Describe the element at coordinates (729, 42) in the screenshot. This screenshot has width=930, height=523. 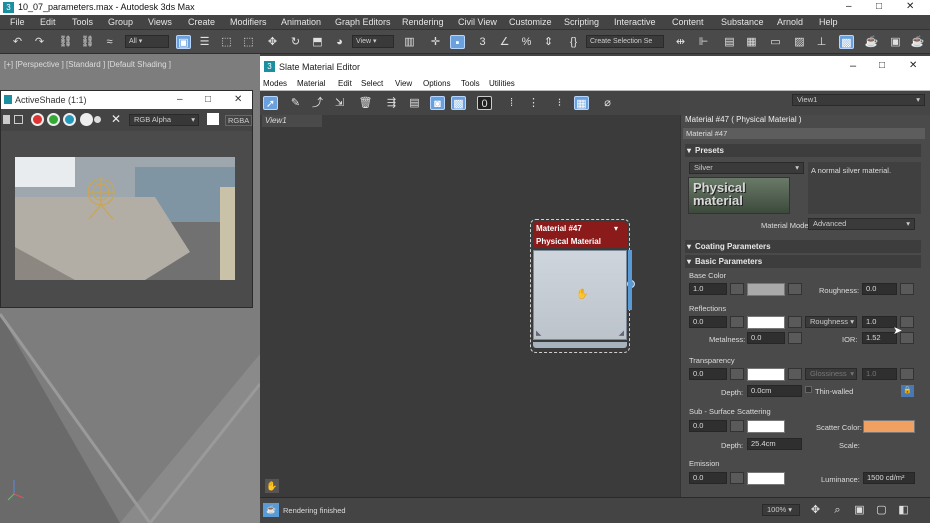
I see `scene-explorer-icon: ▤` at that location.